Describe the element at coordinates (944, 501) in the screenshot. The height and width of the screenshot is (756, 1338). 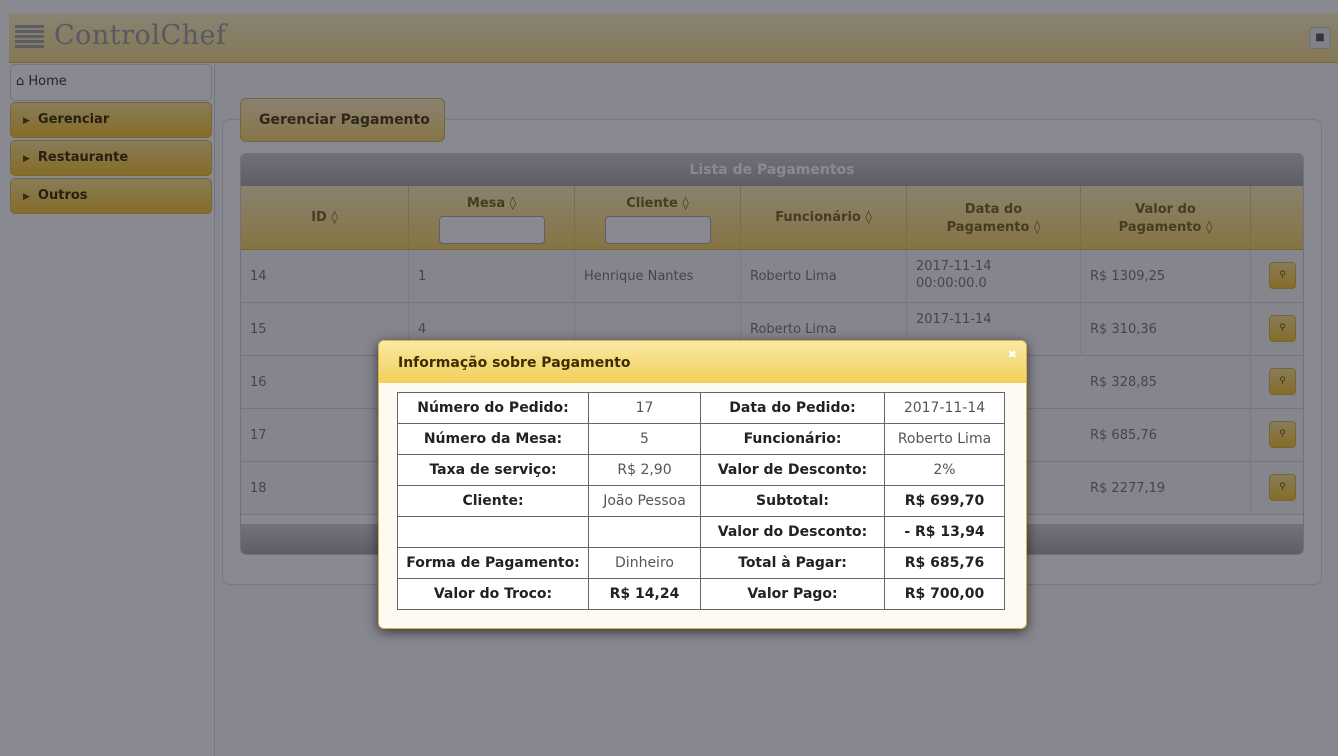
I see `value-subtotal: R$ 699,70` at that location.